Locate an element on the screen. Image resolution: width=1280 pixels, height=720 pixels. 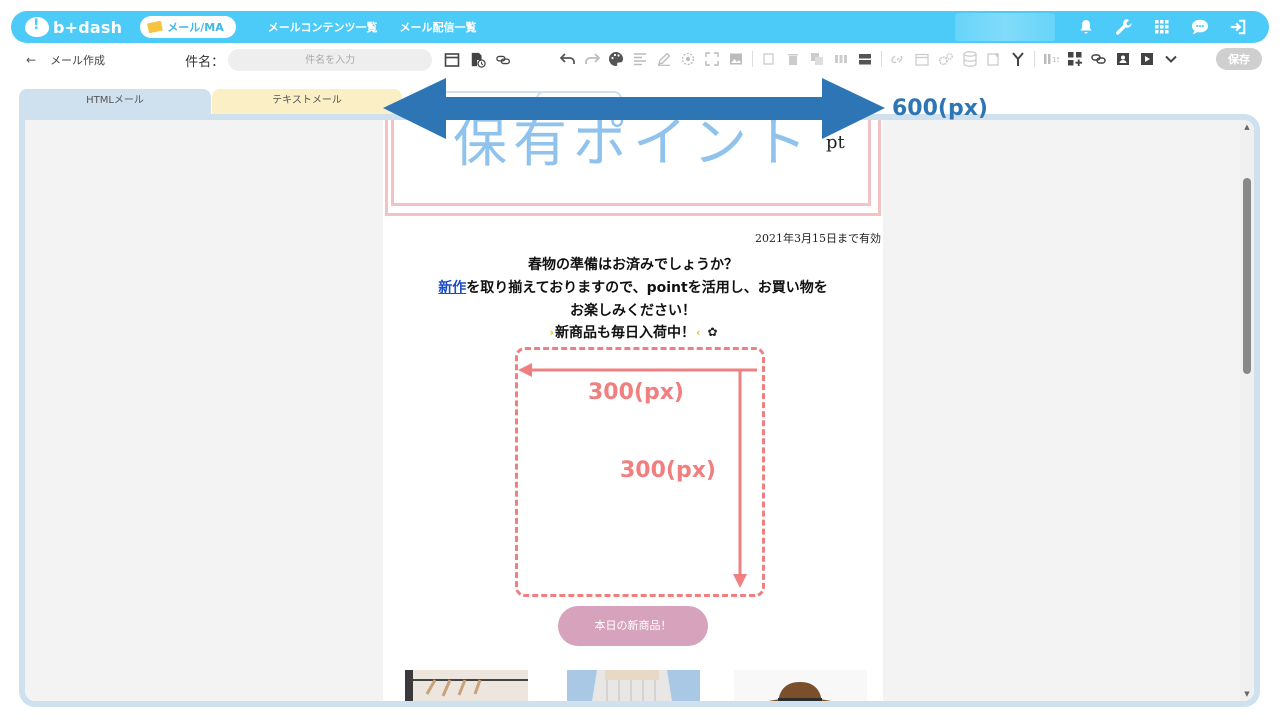
image-width-arrowhead-icon is located at coordinates (525, 370).